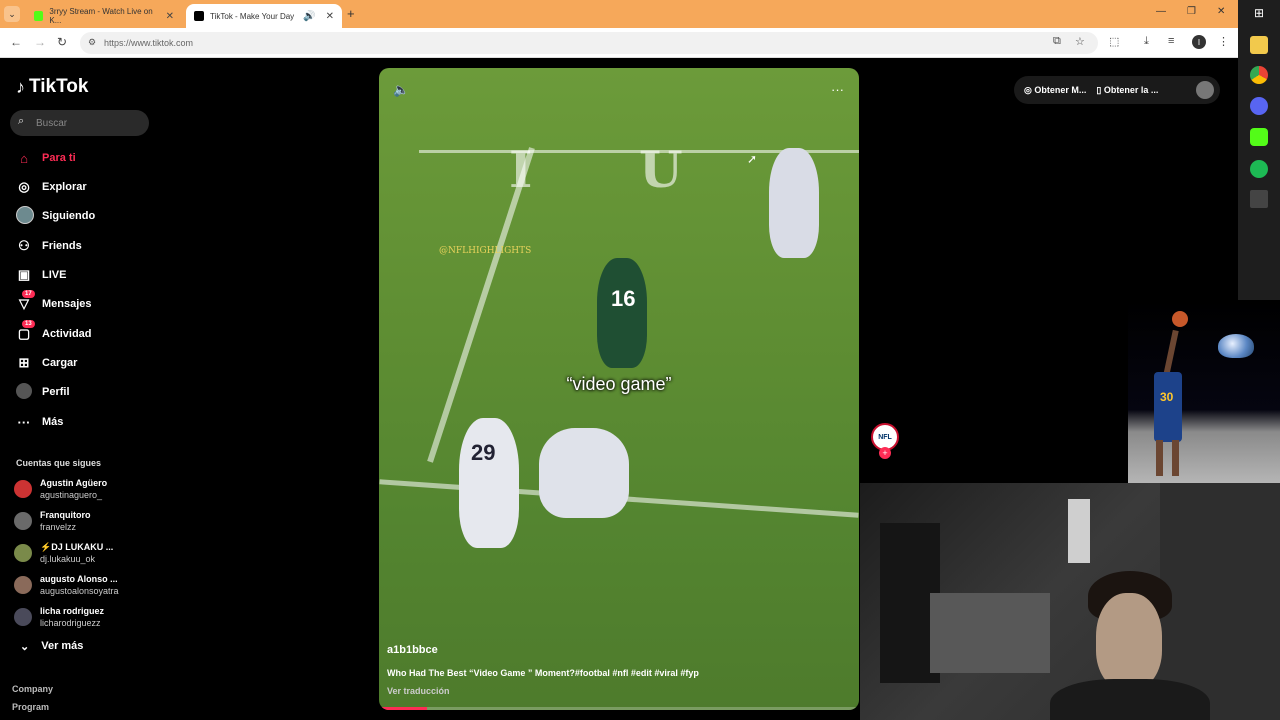  Describe the element at coordinates (46, 158) in the screenshot. I see `nav-para-ti: ⌂ Para ti` at that location.